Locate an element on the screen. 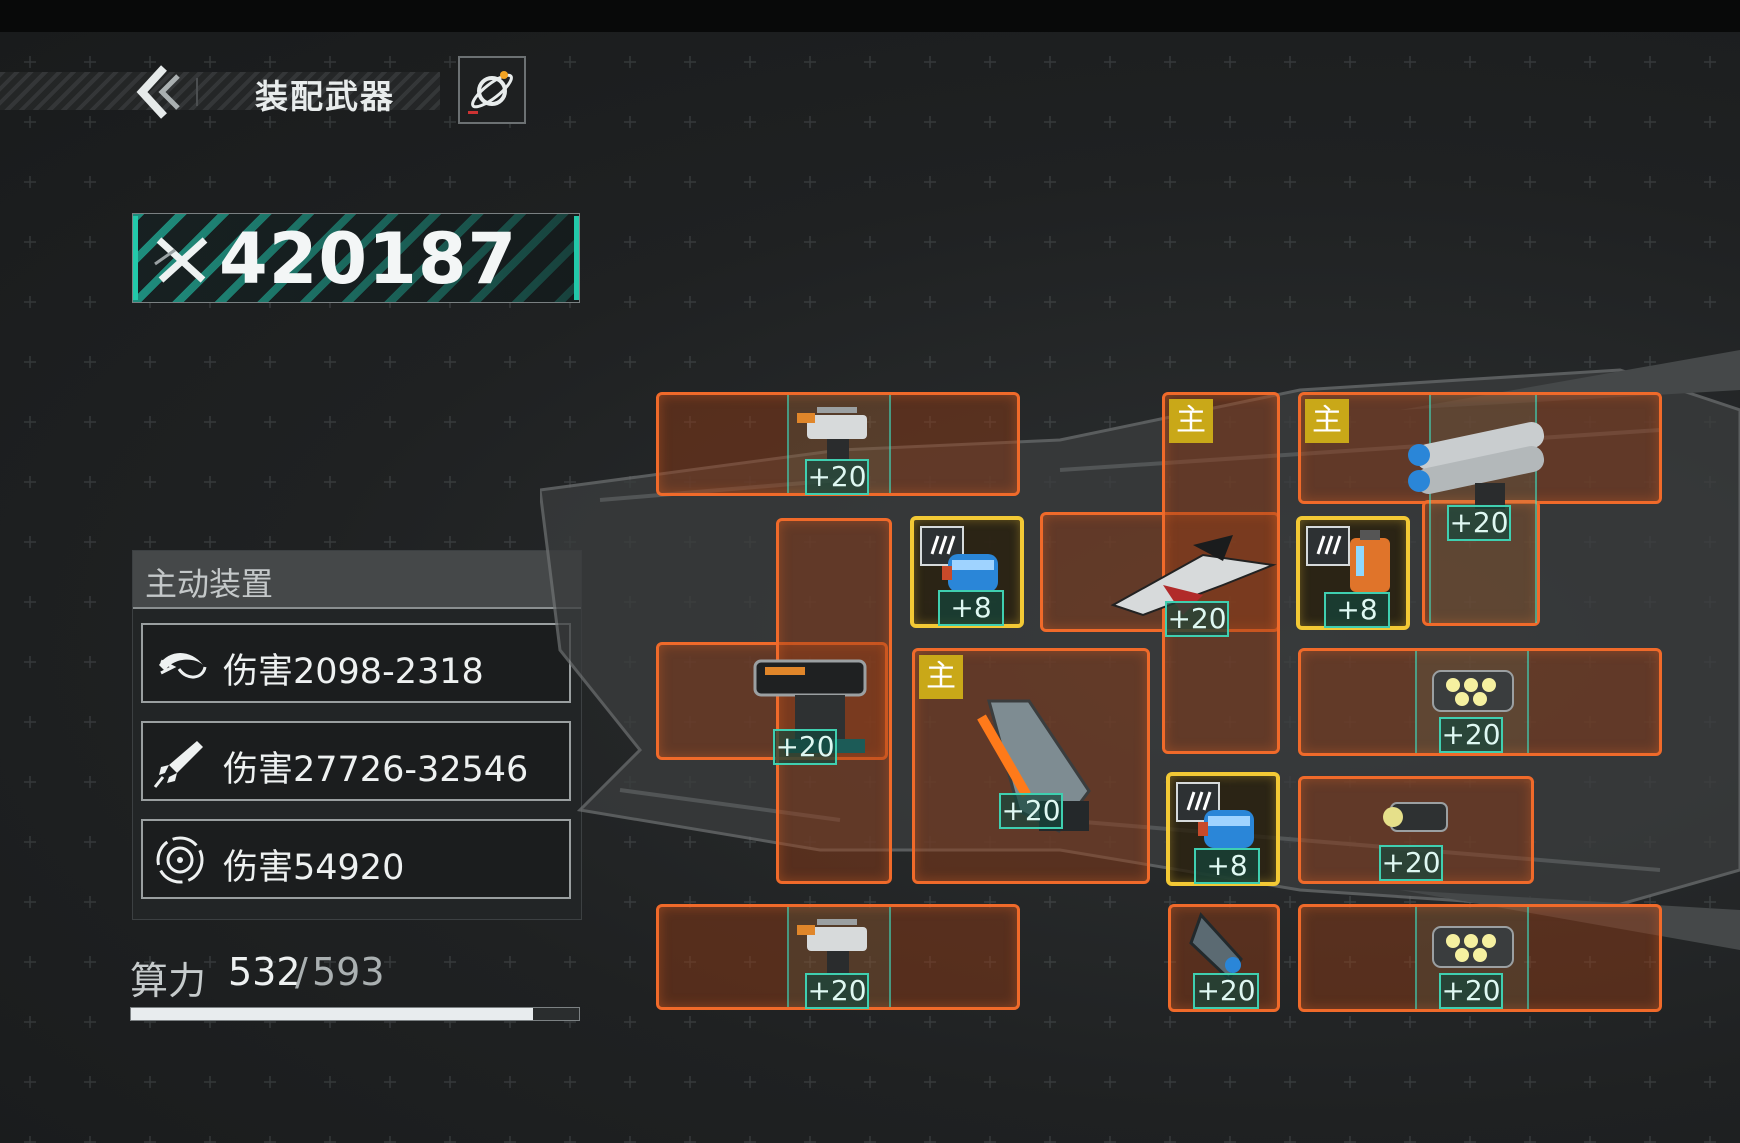 This screenshot has height=1143, width=1740. page-title: 装配武器 is located at coordinates (325, 96).